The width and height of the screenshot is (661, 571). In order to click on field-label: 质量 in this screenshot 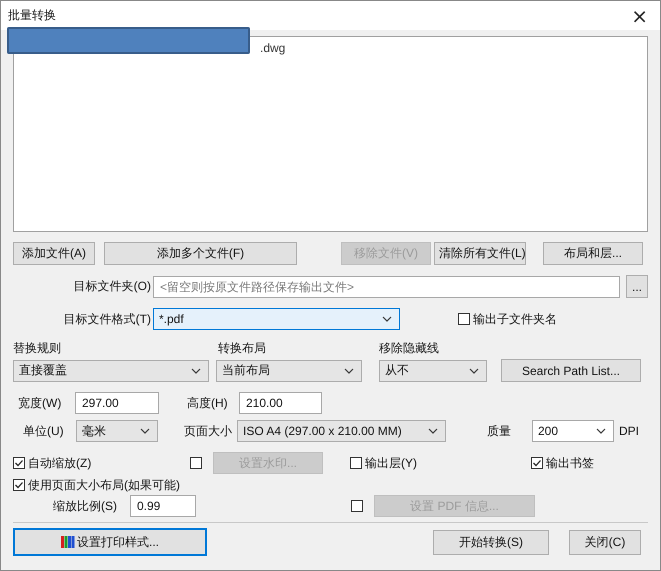, I will do `click(499, 431)`.